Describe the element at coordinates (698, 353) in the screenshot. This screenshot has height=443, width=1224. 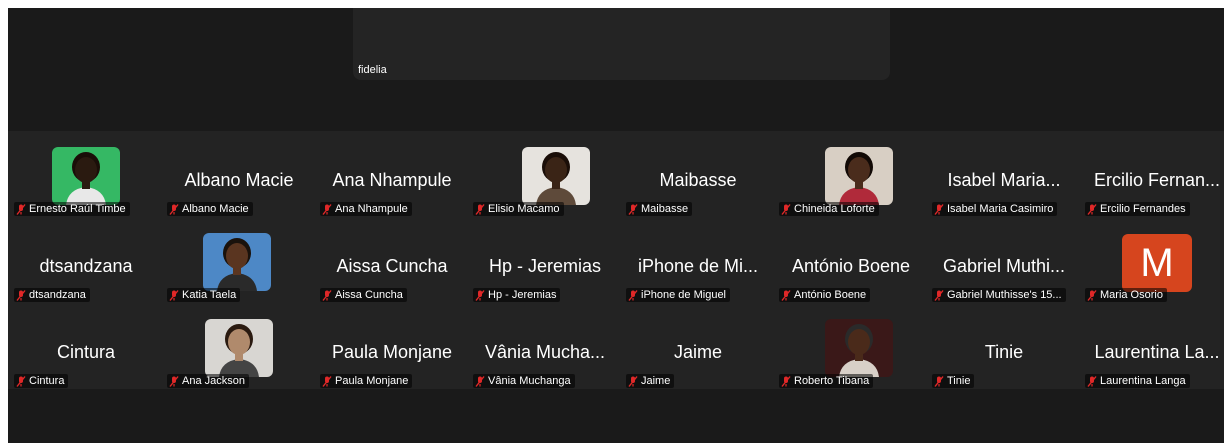
I see `participant-tile: Jaime Jaime` at that location.